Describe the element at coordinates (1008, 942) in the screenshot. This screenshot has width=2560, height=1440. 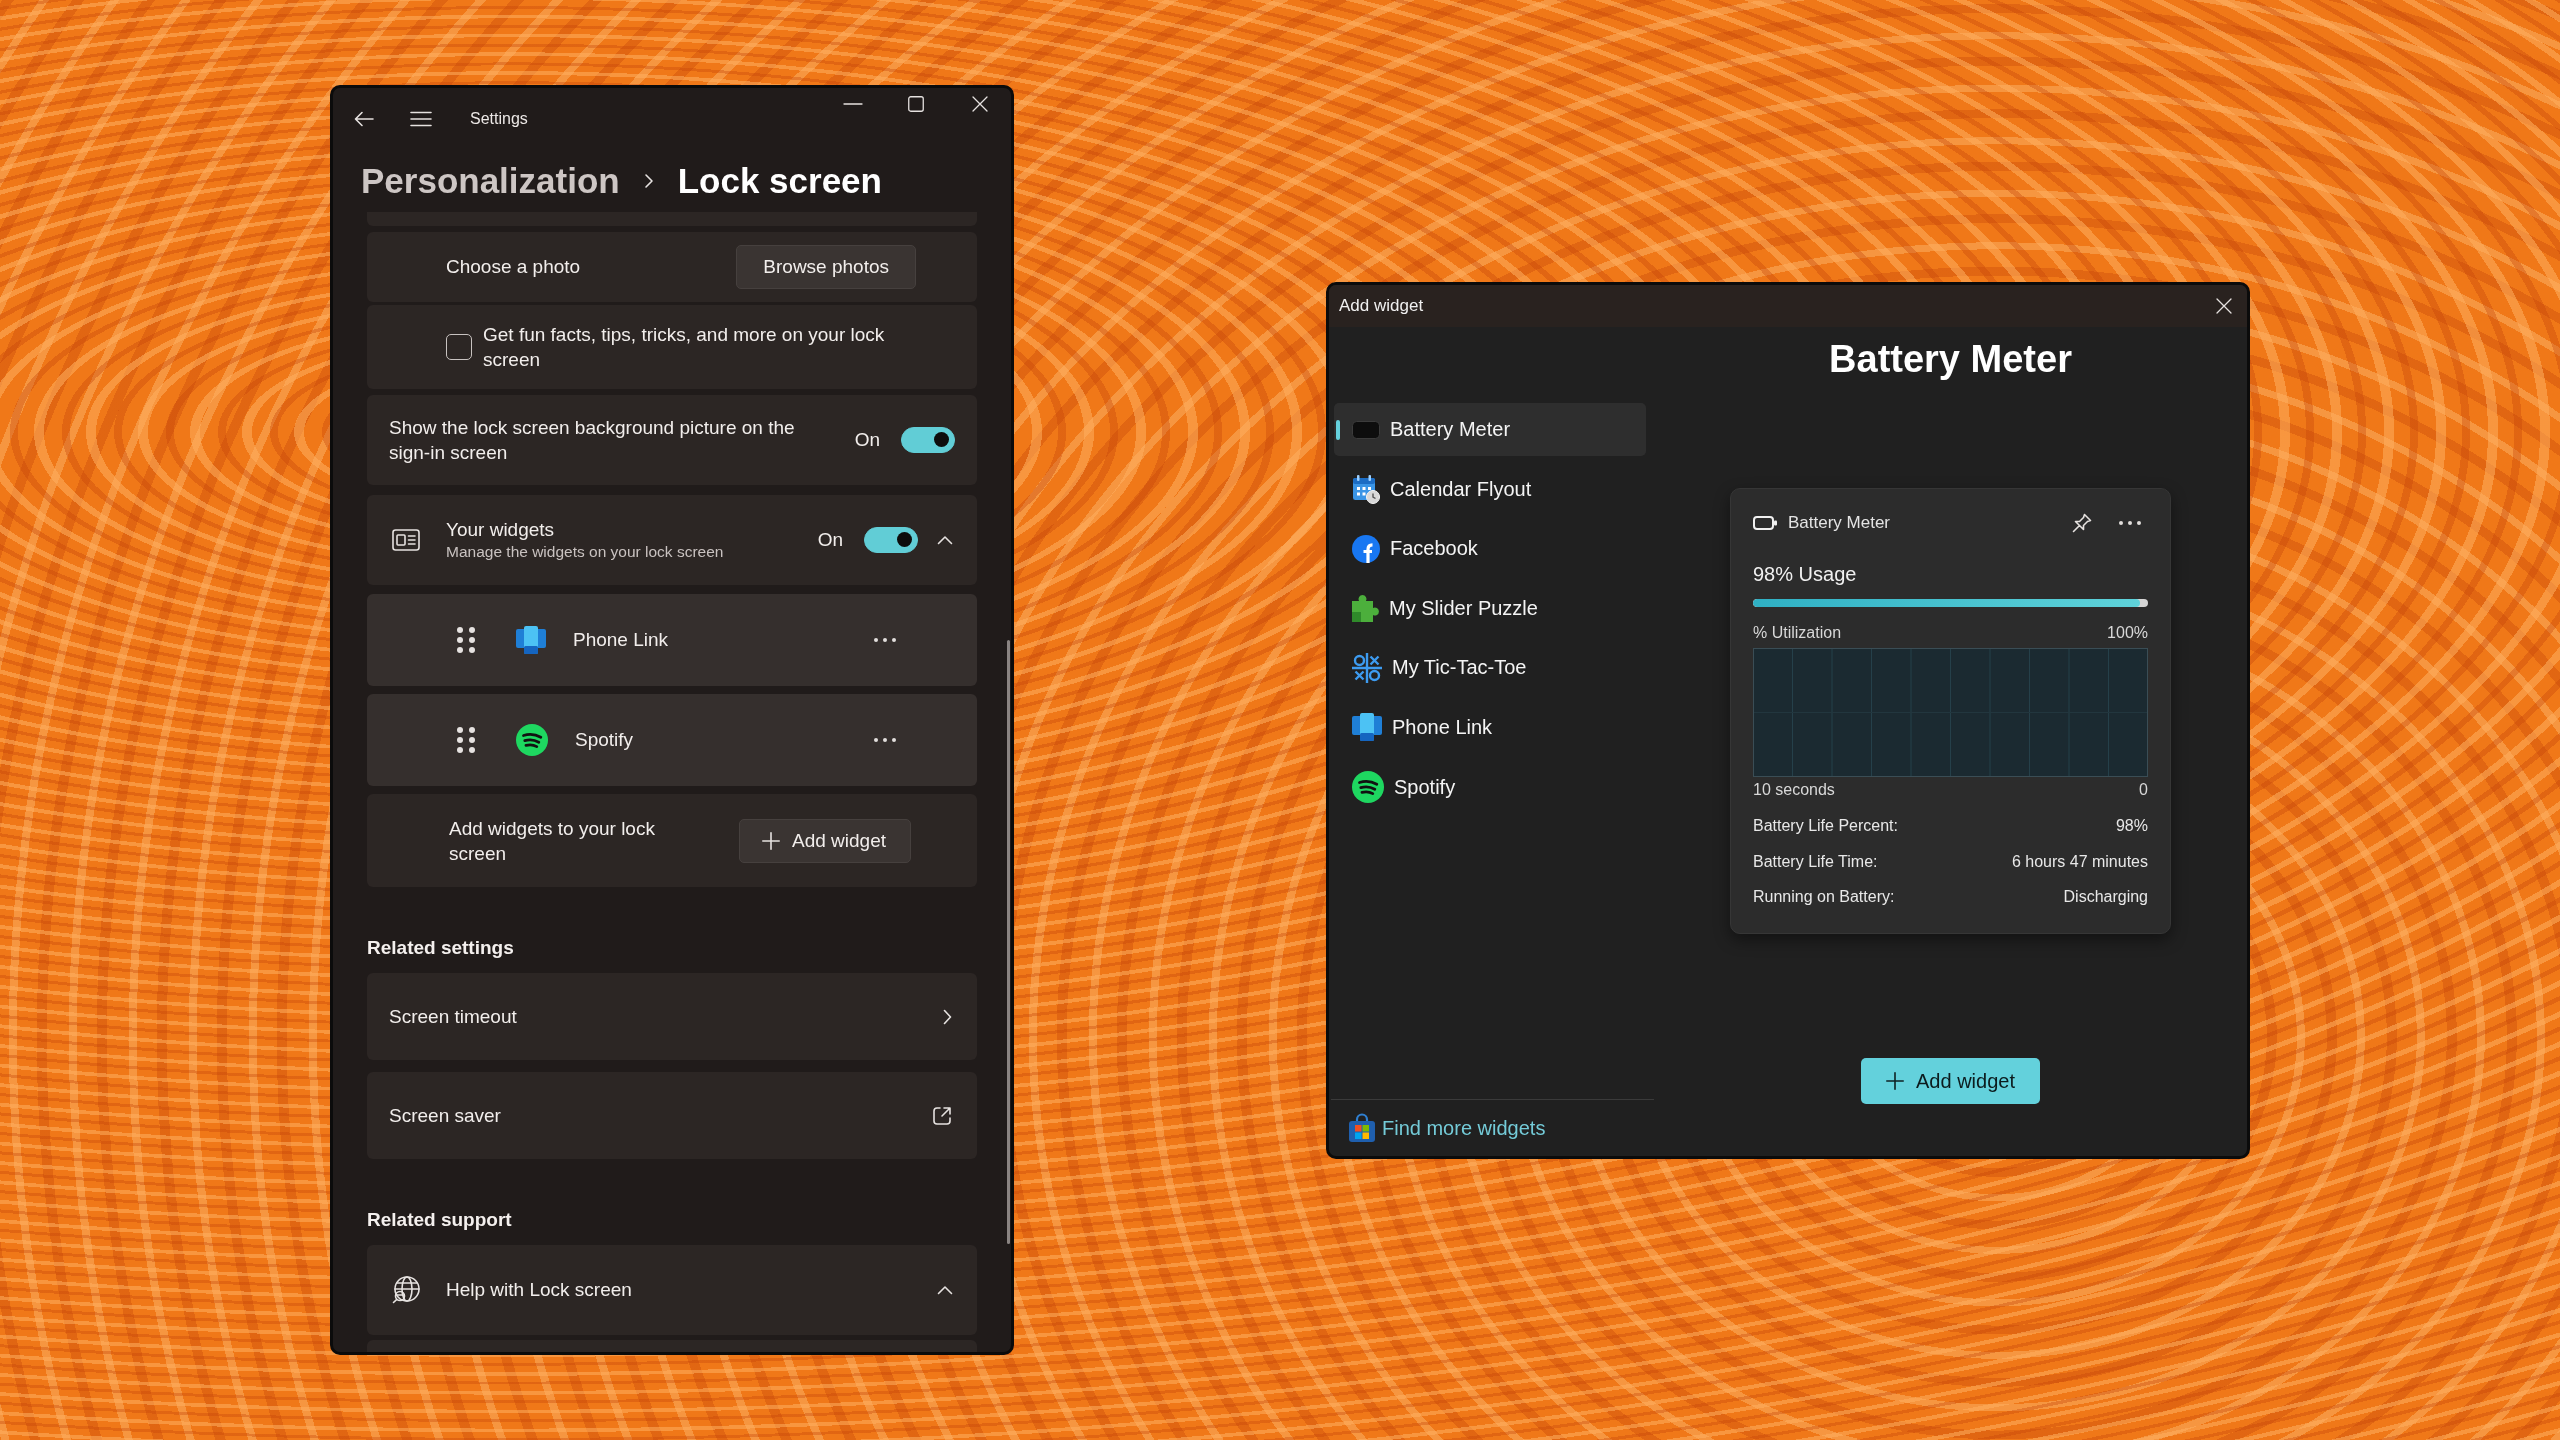
I see `scrollbar-thumb` at that location.